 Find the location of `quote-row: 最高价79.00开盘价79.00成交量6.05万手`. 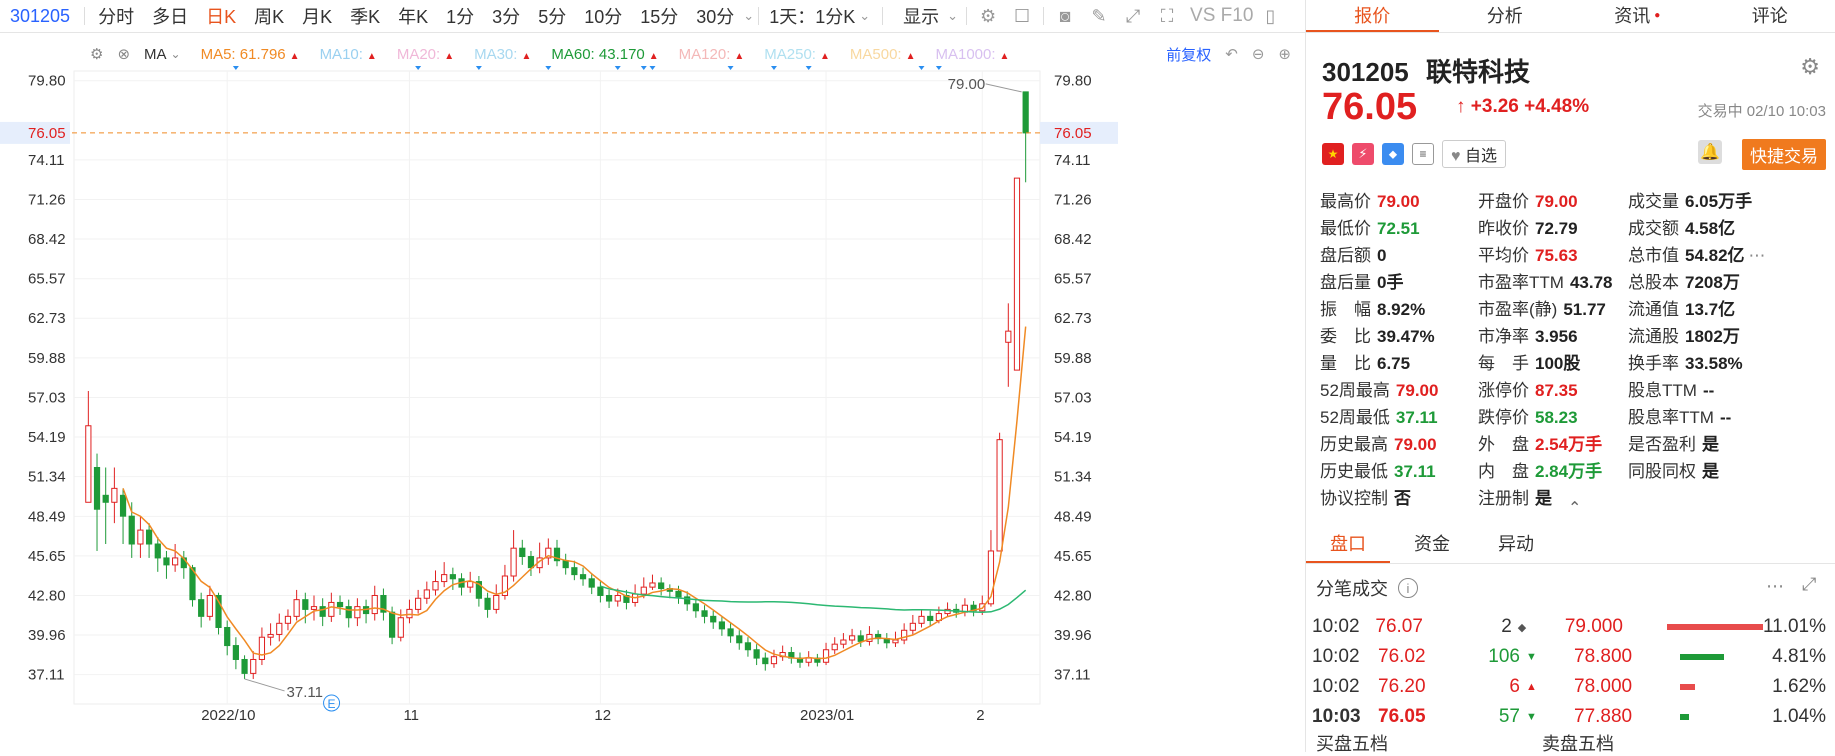

quote-row: 最高价79.00开盘价79.00成交量6.05万手 is located at coordinates (1575, 199).